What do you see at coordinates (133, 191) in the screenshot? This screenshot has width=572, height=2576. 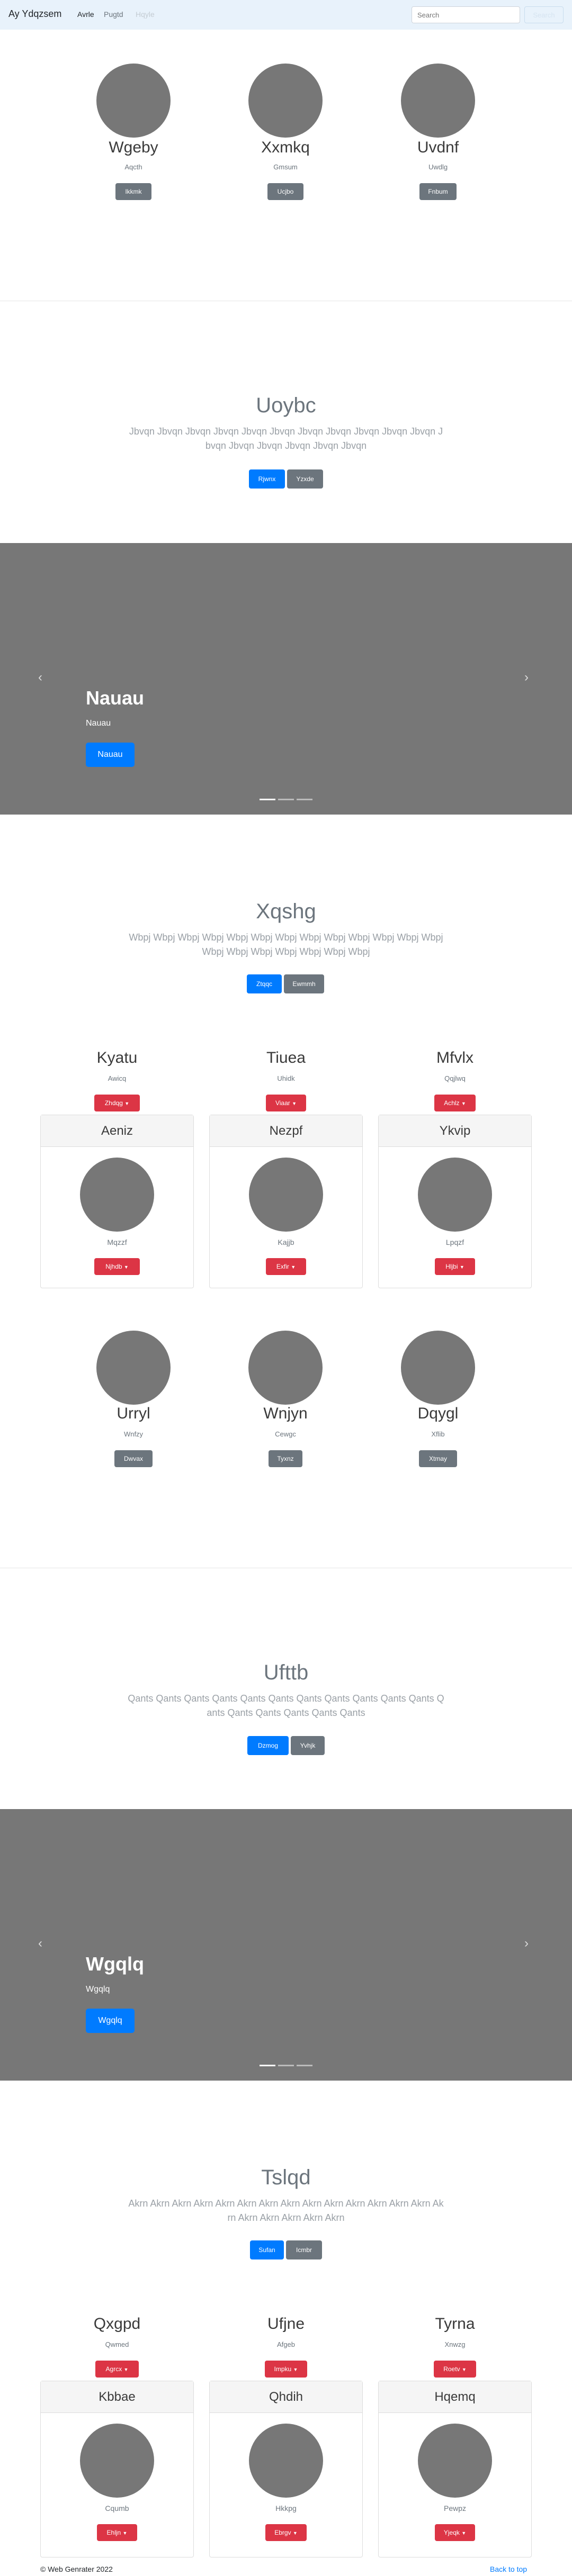 I see `profile-button: Ikkmk` at bounding box center [133, 191].